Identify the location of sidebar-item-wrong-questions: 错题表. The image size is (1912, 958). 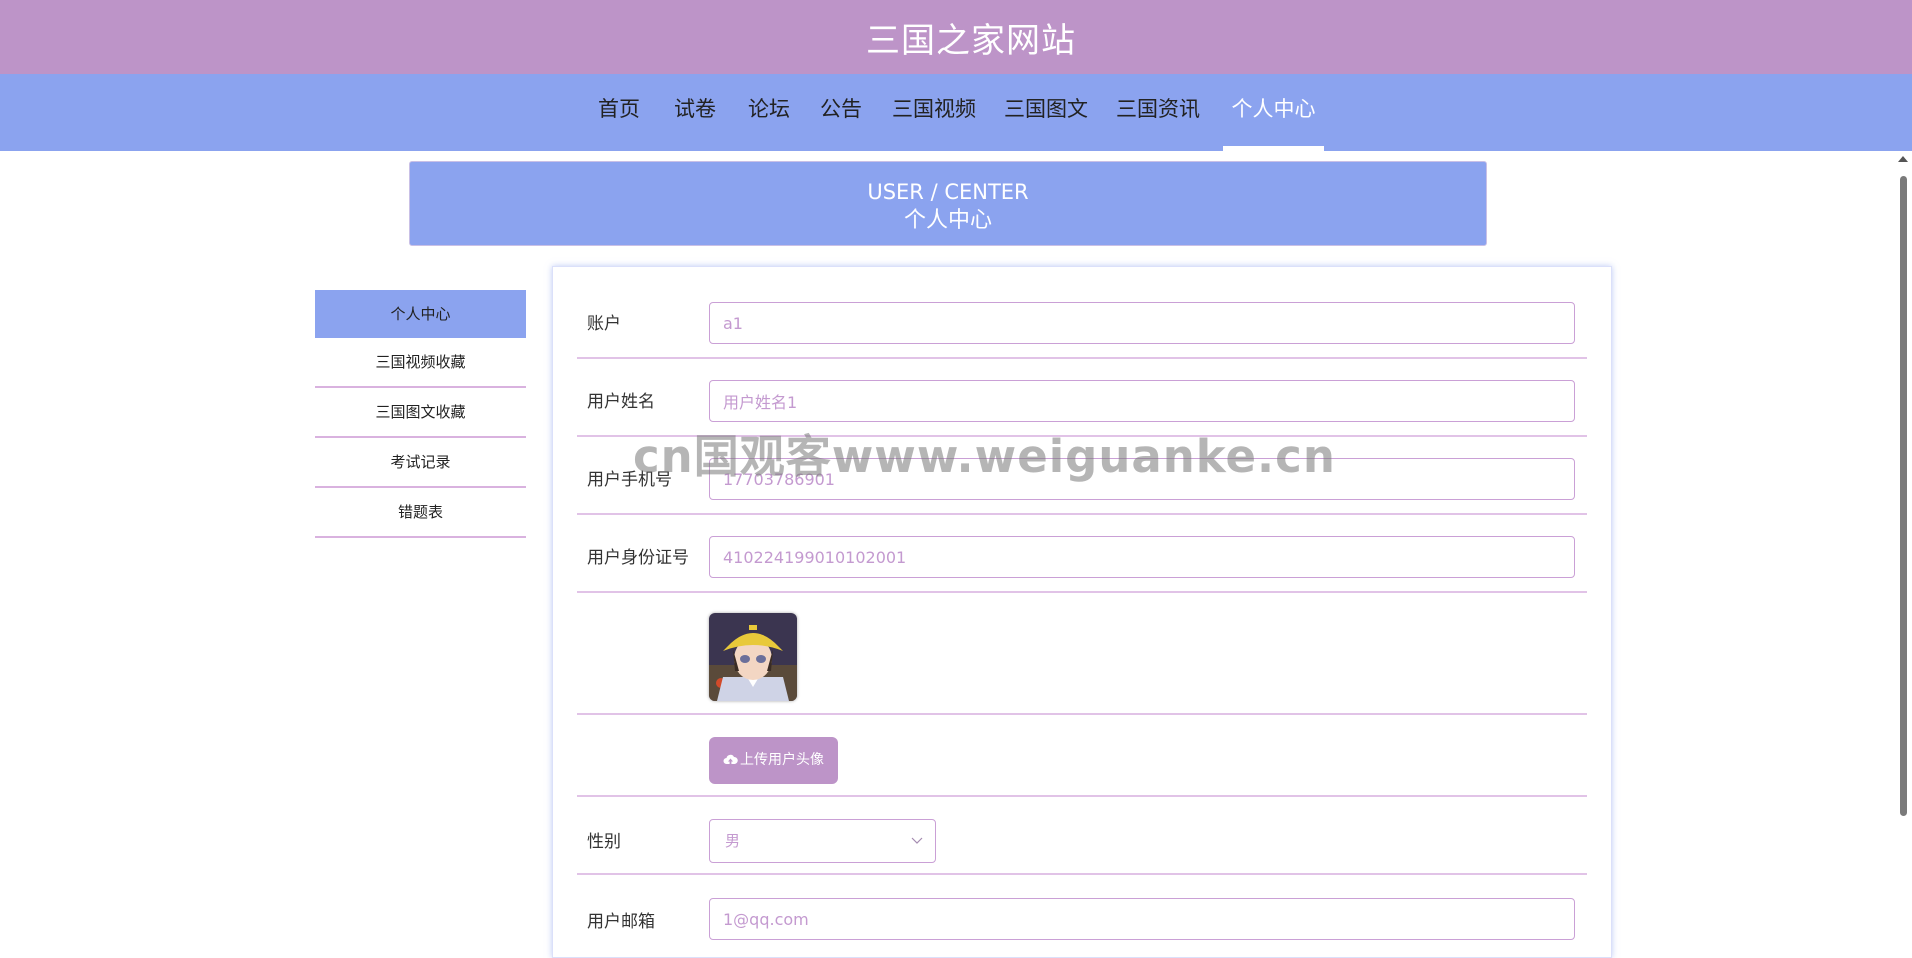
(420, 513).